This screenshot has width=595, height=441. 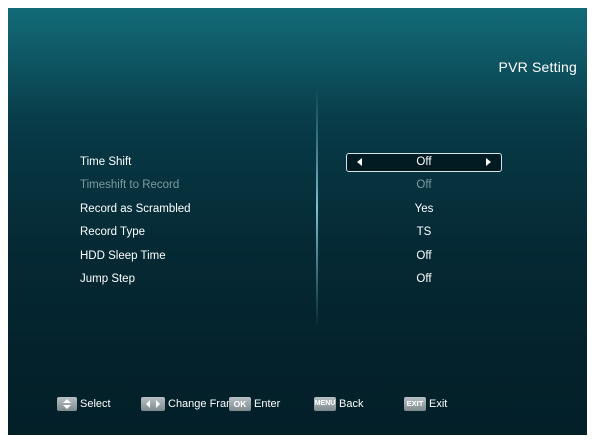 What do you see at coordinates (359, 162) in the screenshot?
I see `left-arrow-icon` at bounding box center [359, 162].